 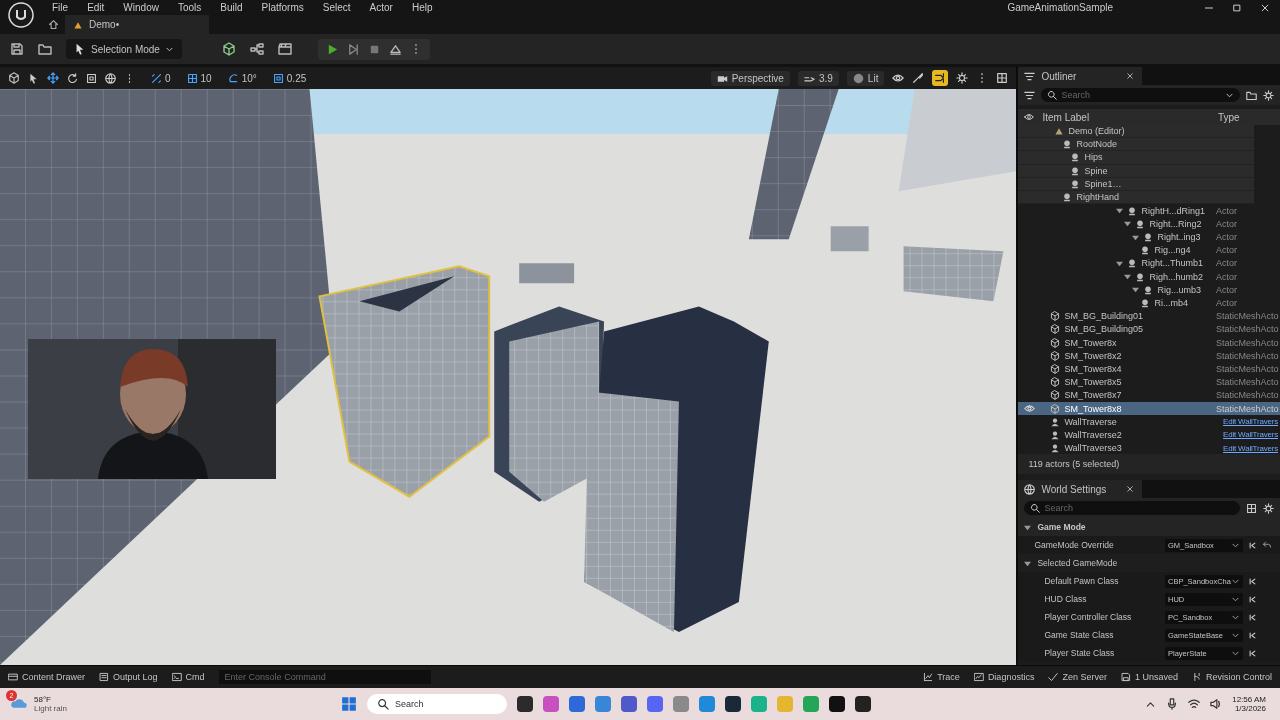 I want to click on column-header: Type, so click(x=1249, y=117).